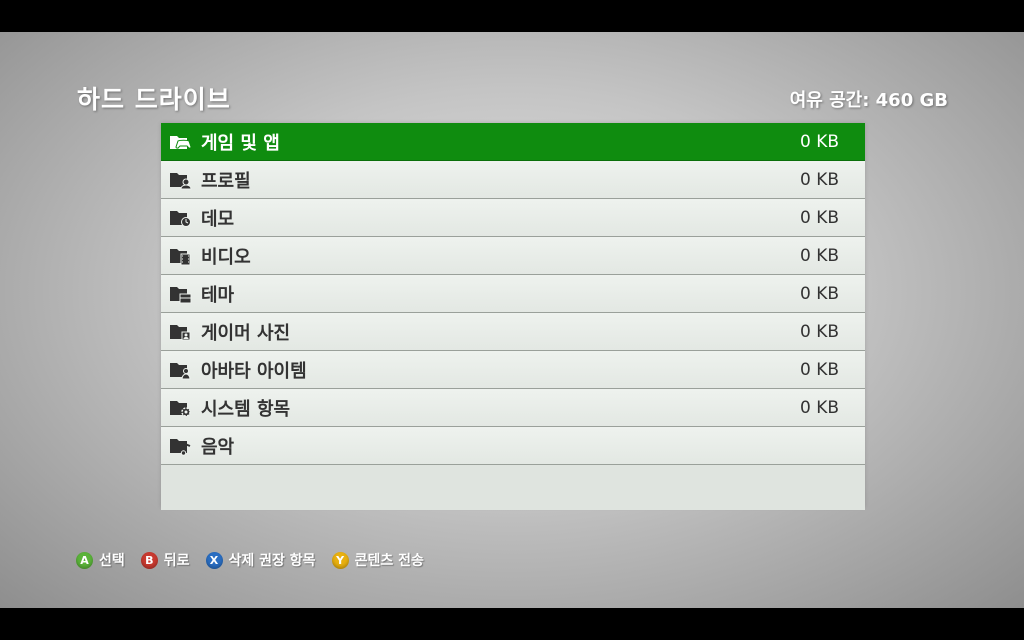  I want to click on list-item-label: 비디오, so click(226, 257).